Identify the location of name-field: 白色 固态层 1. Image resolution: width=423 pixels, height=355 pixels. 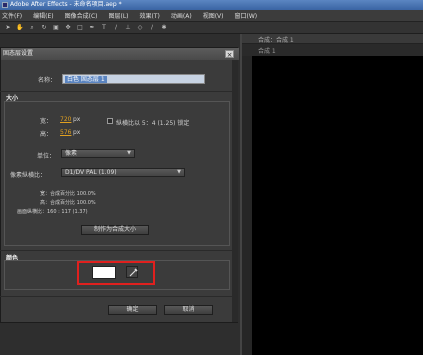
(133, 79).